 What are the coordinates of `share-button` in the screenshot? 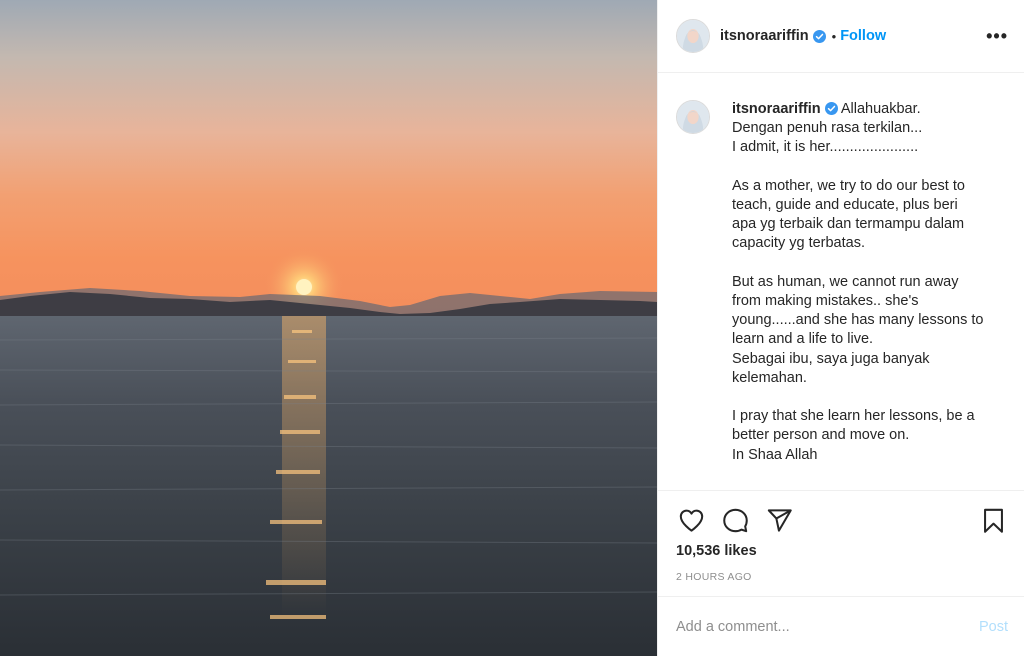 It's located at (779, 520).